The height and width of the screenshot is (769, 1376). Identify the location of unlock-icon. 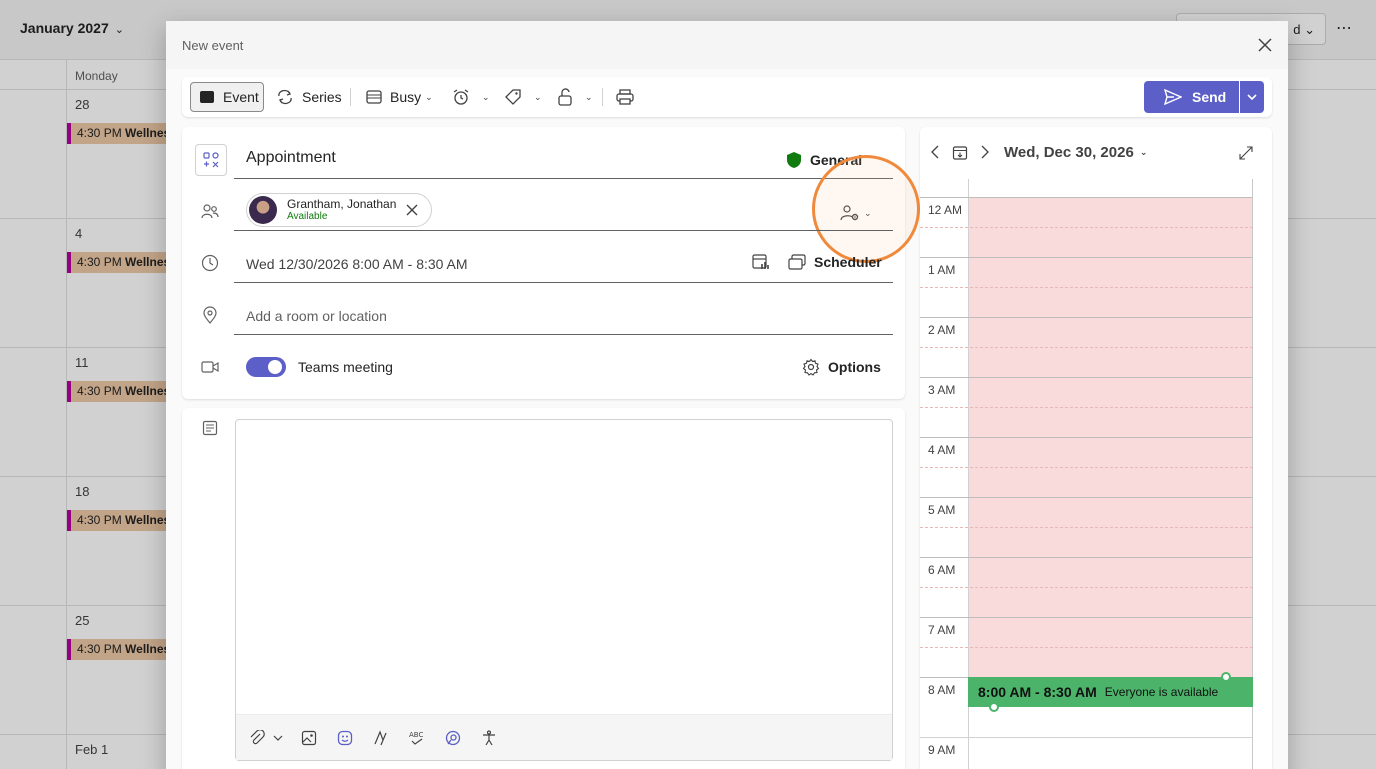
(565, 97).